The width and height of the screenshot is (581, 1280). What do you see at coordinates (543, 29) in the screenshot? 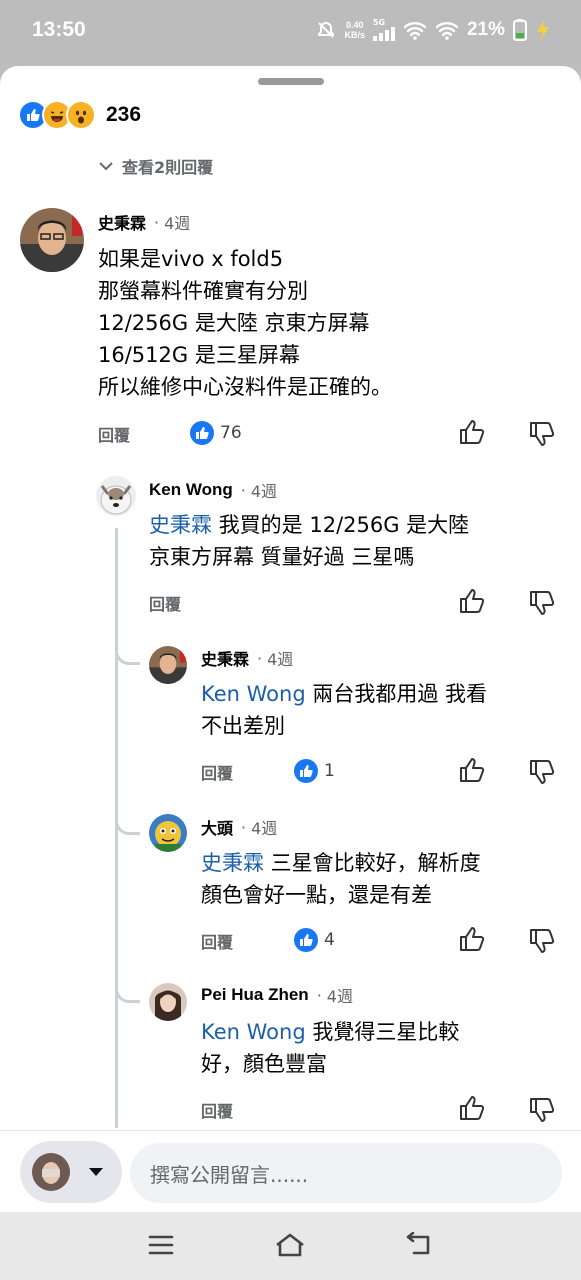
I see `charging-icon` at bounding box center [543, 29].